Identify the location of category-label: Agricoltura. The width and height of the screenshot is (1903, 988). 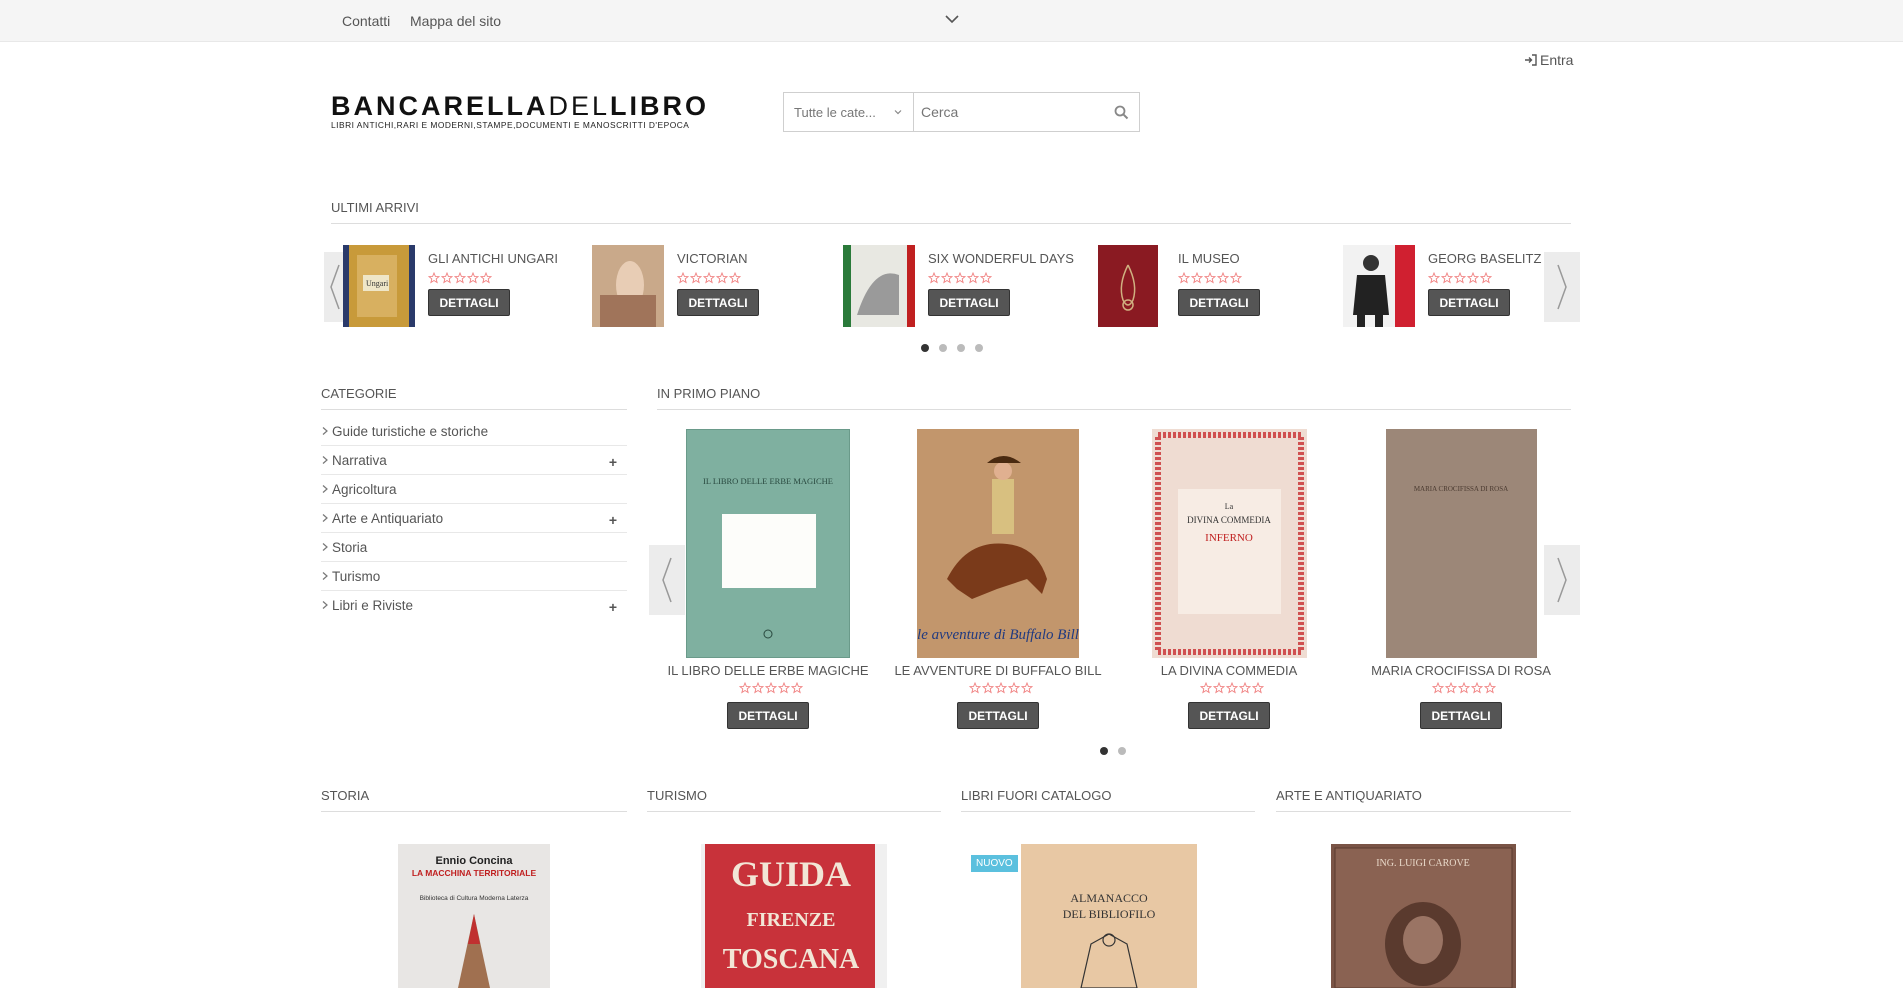
(364, 489).